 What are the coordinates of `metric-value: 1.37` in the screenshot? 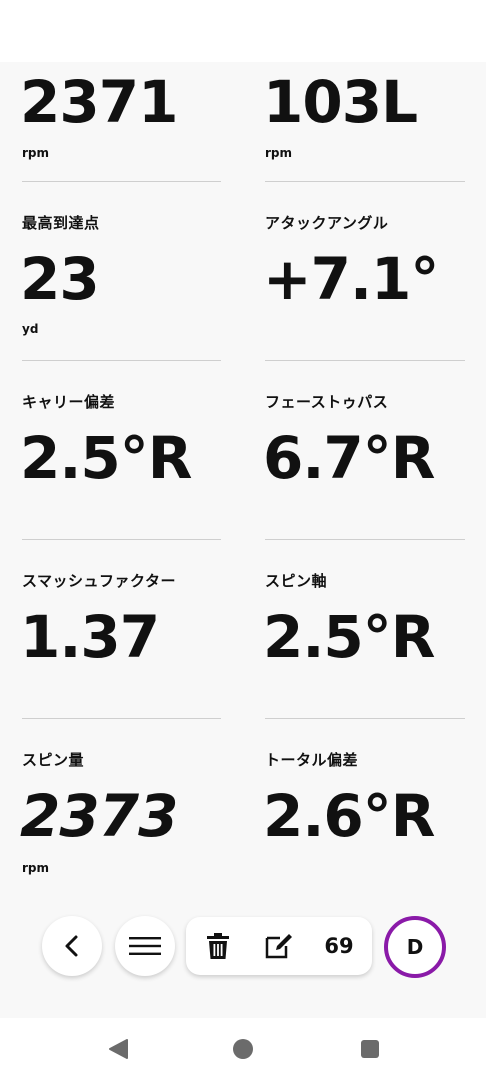 It's located at (90, 637).